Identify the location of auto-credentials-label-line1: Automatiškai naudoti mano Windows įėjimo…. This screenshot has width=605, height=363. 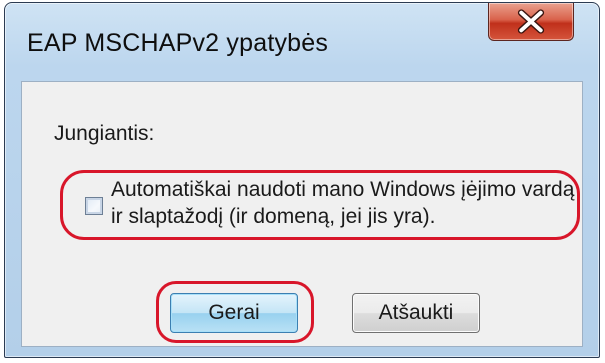
(343, 189).